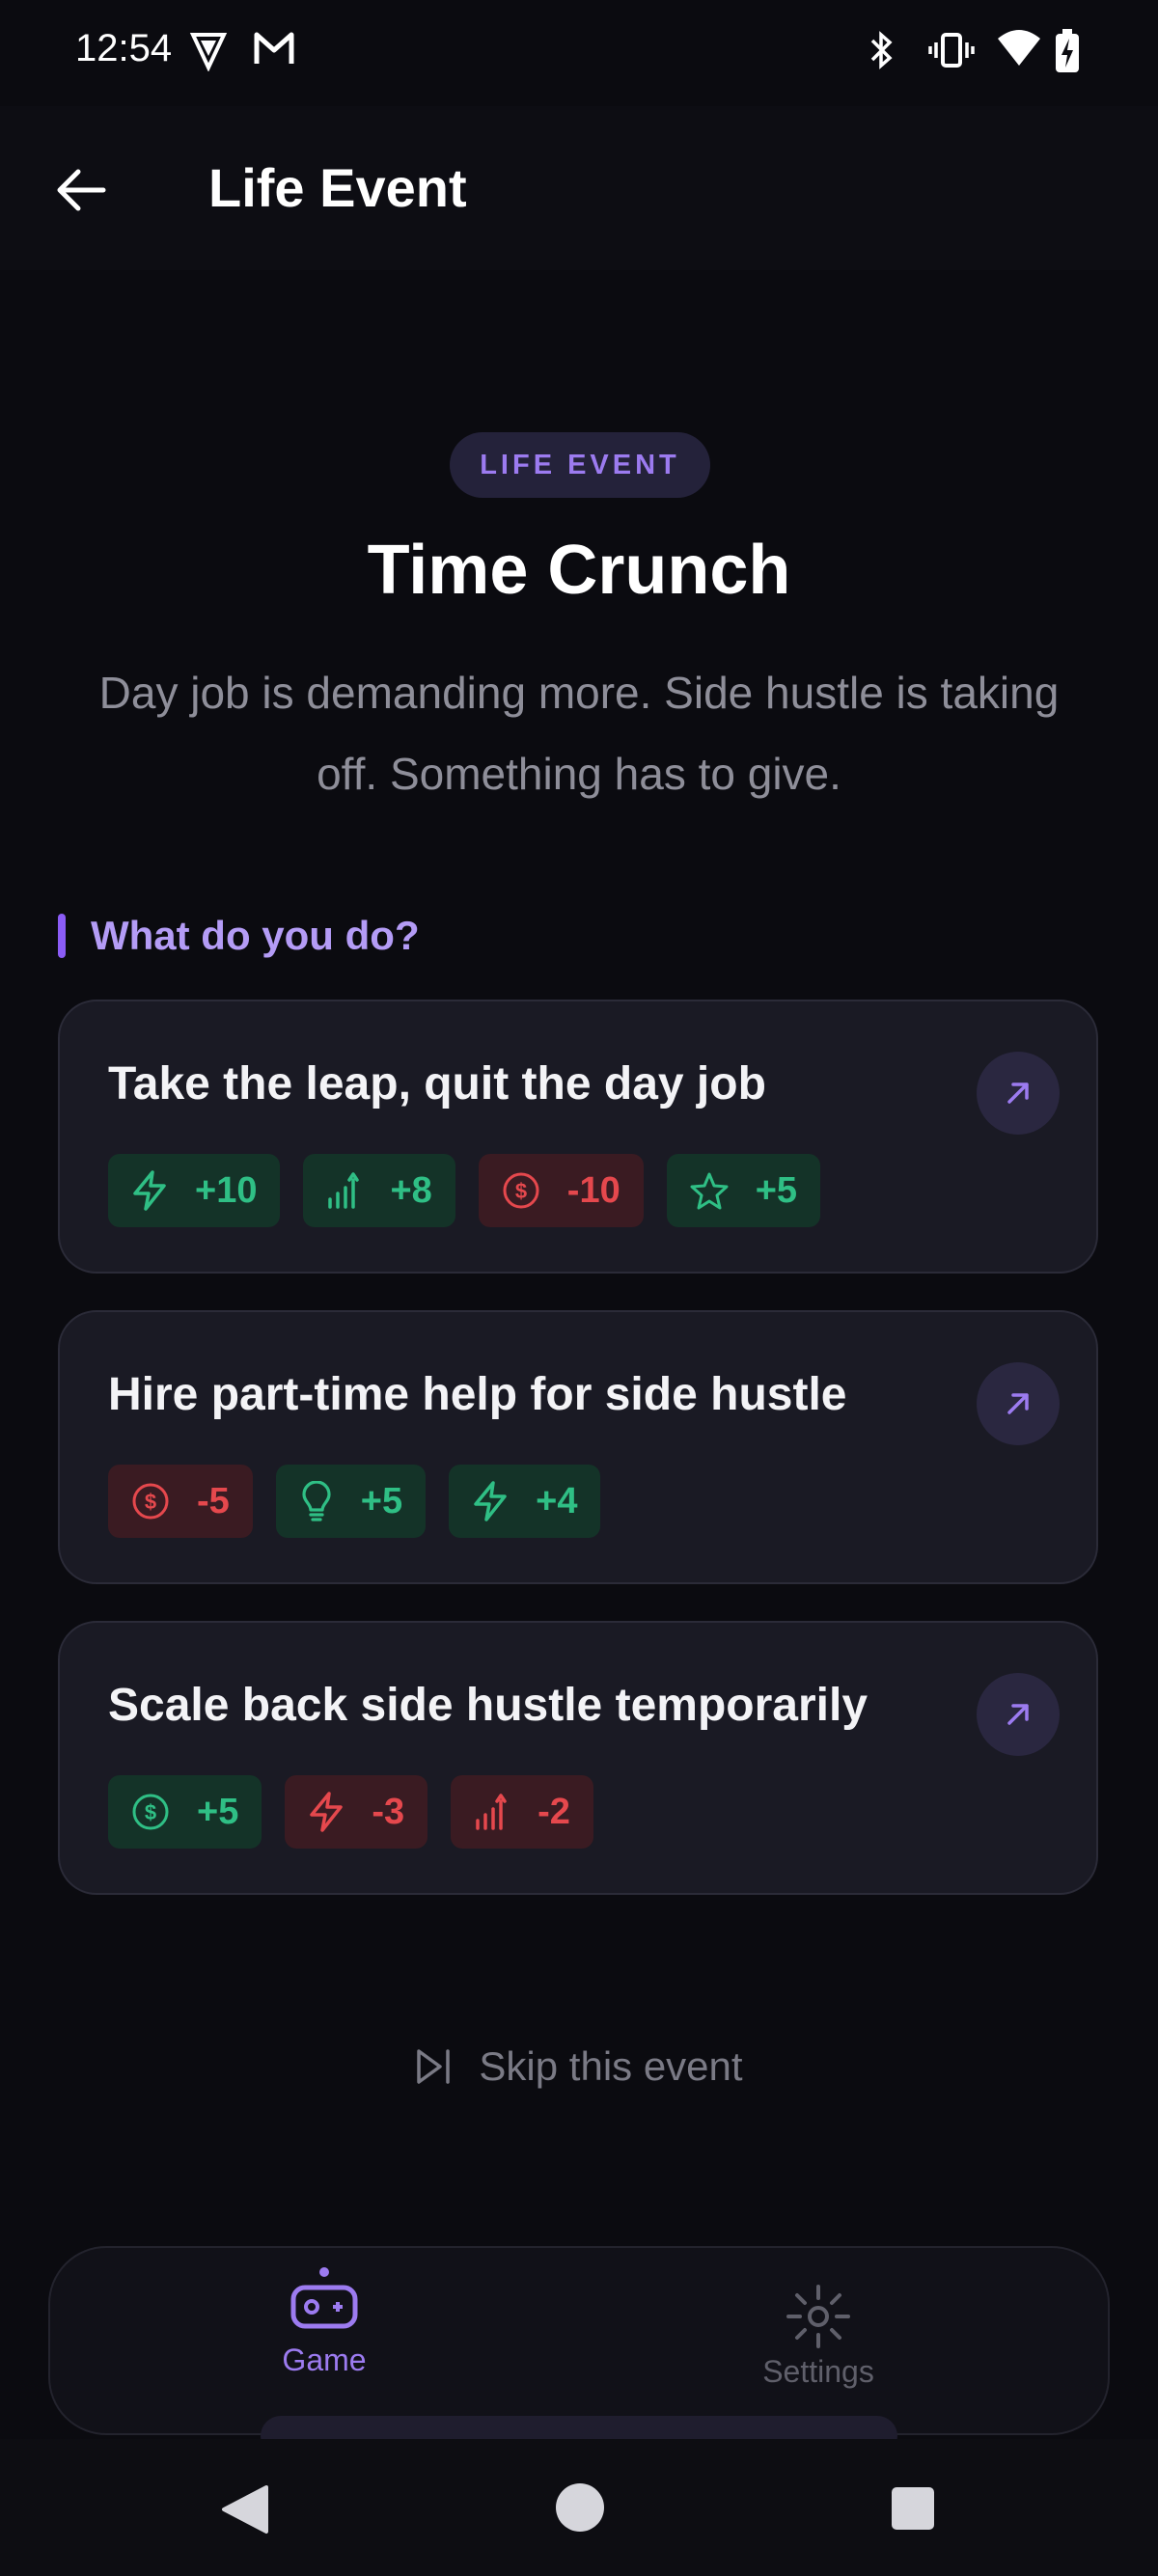  What do you see at coordinates (337, 187) in the screenshot?
I see `page-title: Life Event` at bounding box center [337, 187].